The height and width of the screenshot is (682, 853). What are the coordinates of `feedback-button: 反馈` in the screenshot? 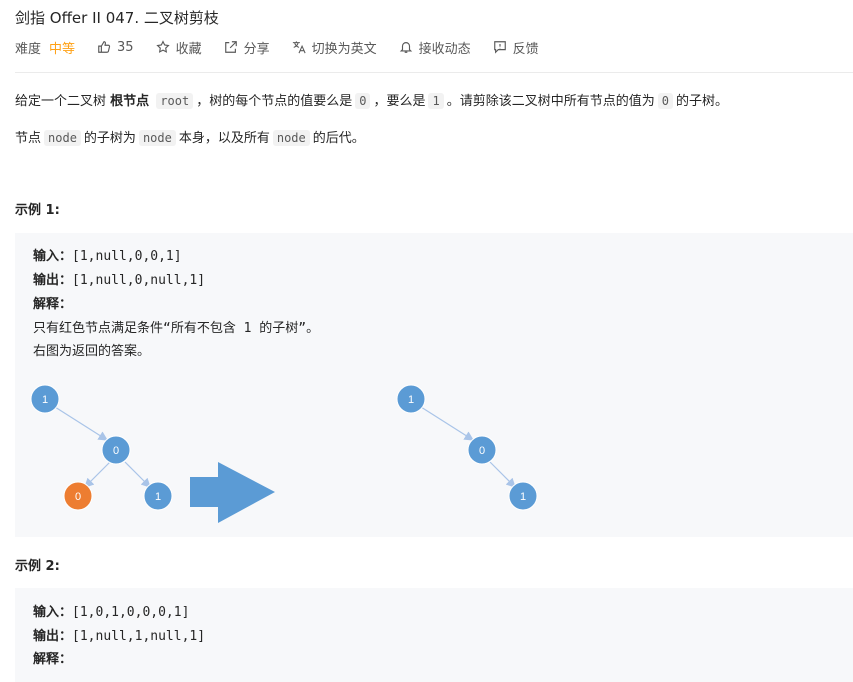 It's located at (516, 47).